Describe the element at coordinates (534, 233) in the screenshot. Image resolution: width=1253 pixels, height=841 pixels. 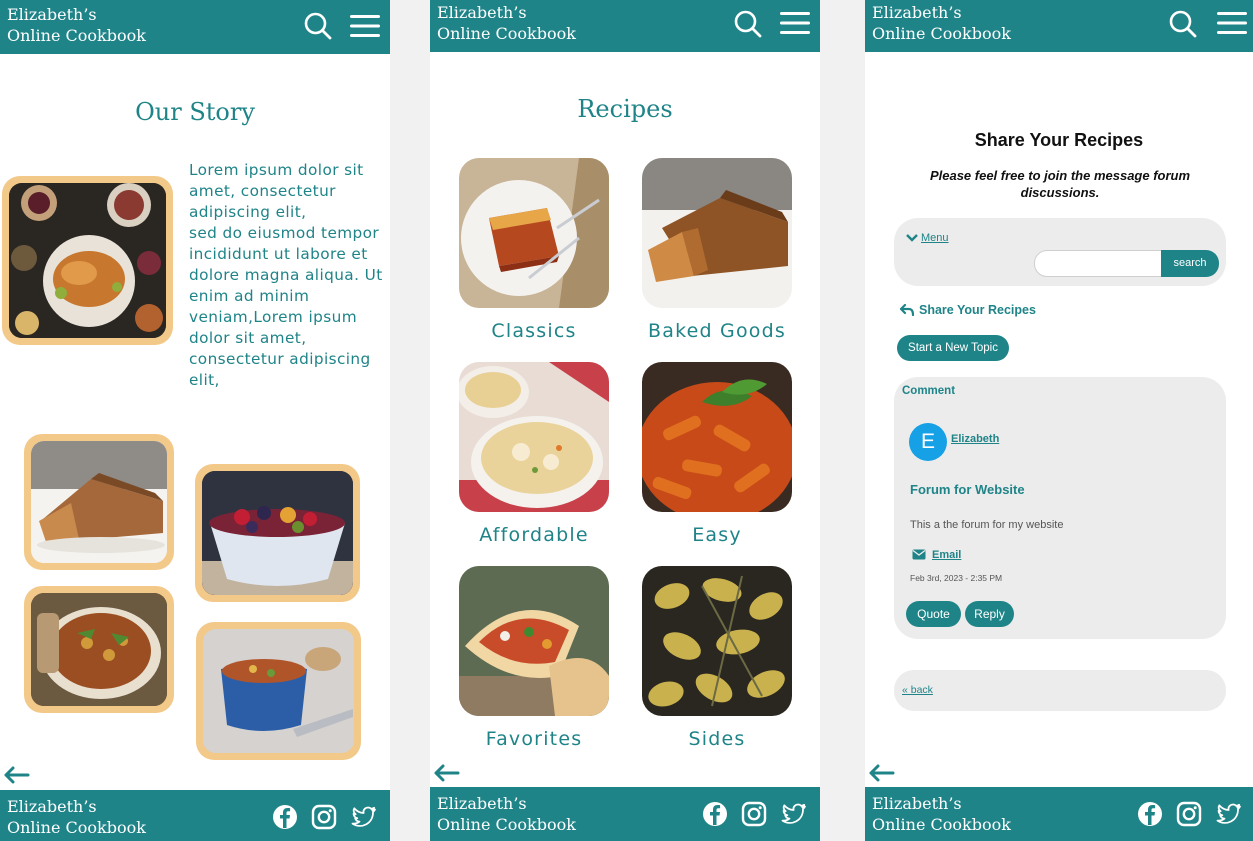
I see `lasagna-photo` at that location.